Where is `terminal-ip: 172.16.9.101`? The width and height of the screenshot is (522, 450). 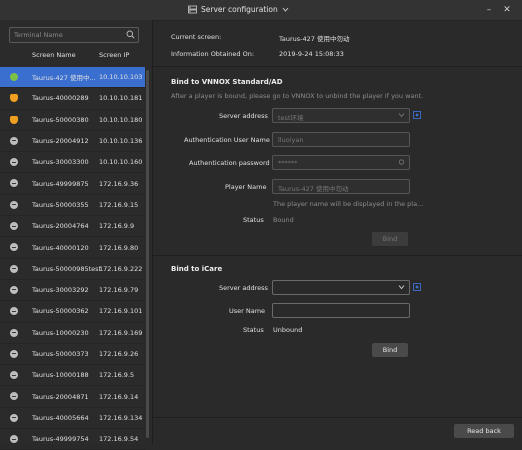 terminal-ip: 172.16.9.101 is located at coordinates (121, 311).